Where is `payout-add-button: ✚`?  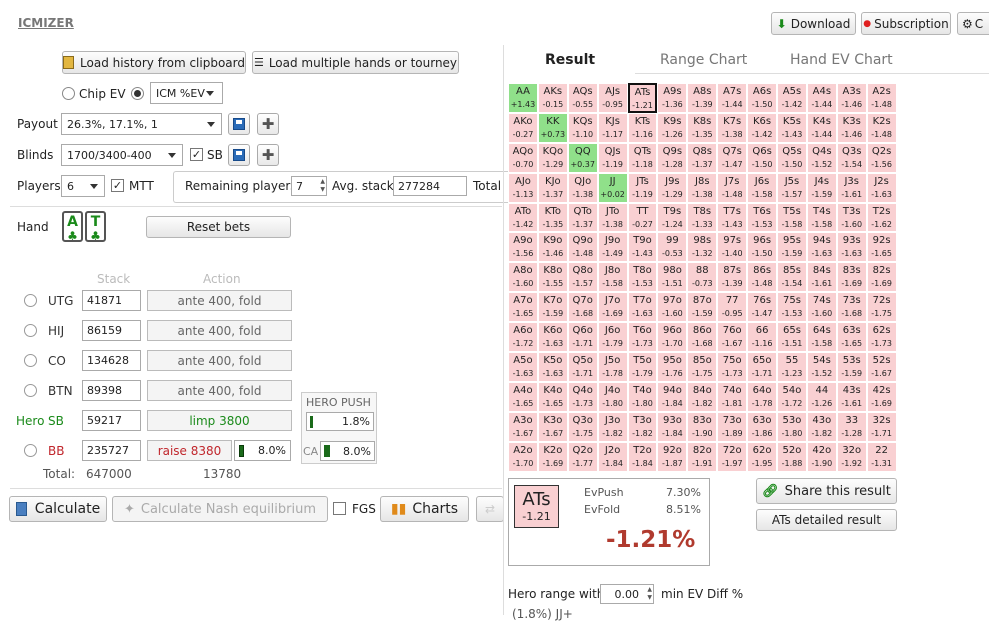 payout-add-button: ✚ is located at coordinates (268, 124).